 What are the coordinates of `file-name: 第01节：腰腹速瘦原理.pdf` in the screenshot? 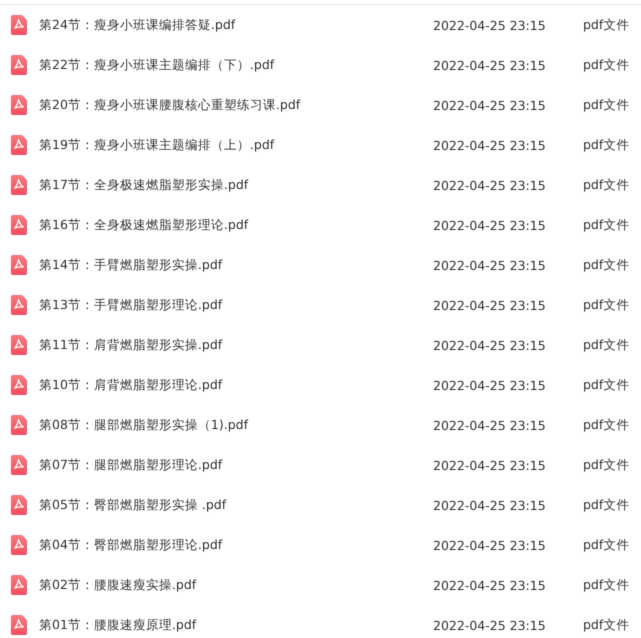 It's located at (236, 625).